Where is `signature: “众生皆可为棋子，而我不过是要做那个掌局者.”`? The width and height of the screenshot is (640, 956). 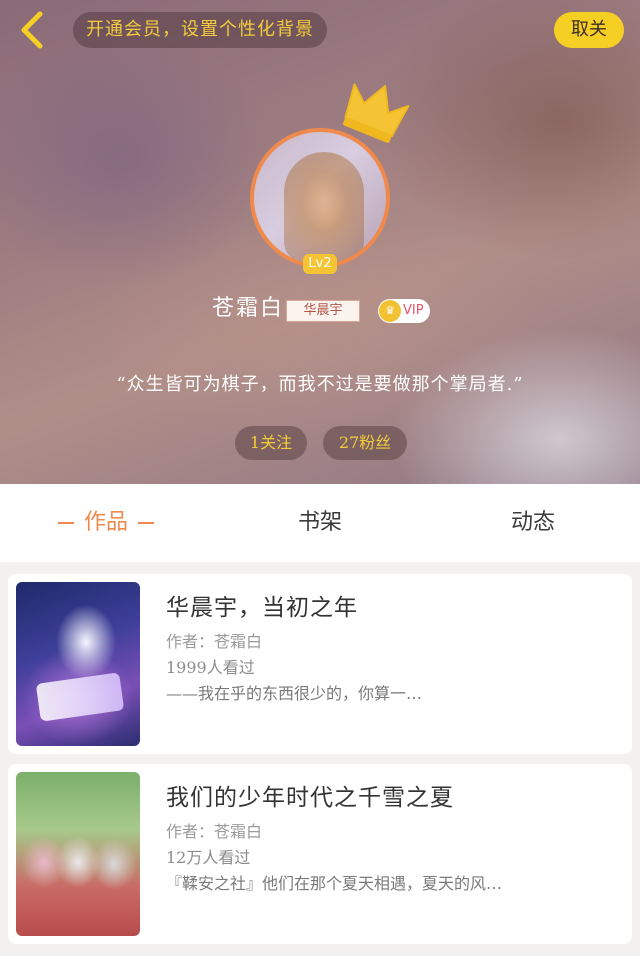
signature: “众生皆可为棋子，而我不过是要做那个掌局者.” is located at coordinates (320, 384).